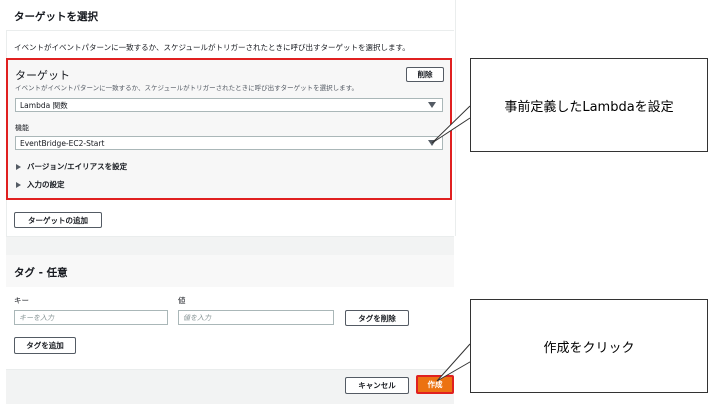 The width and height of the screenshot is (717, 404). Describe the element at coordinates (377, 318) in the screenshot. I see `remove-tag-button: タグを削除` at that location.